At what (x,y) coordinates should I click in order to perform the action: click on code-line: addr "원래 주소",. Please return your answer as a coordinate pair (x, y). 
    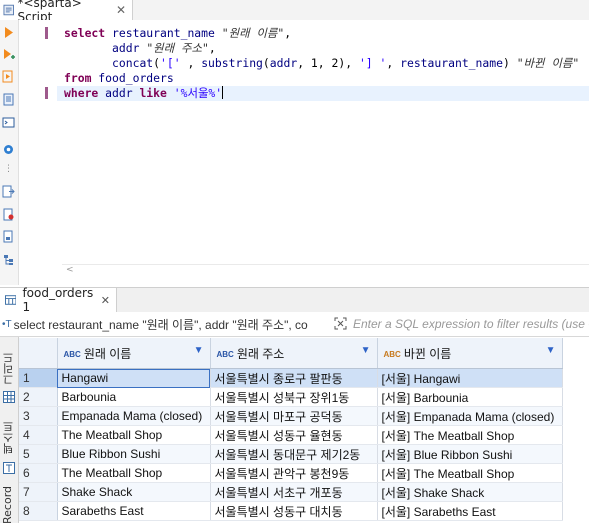
    Looking at the image, I should click on (140, 48).